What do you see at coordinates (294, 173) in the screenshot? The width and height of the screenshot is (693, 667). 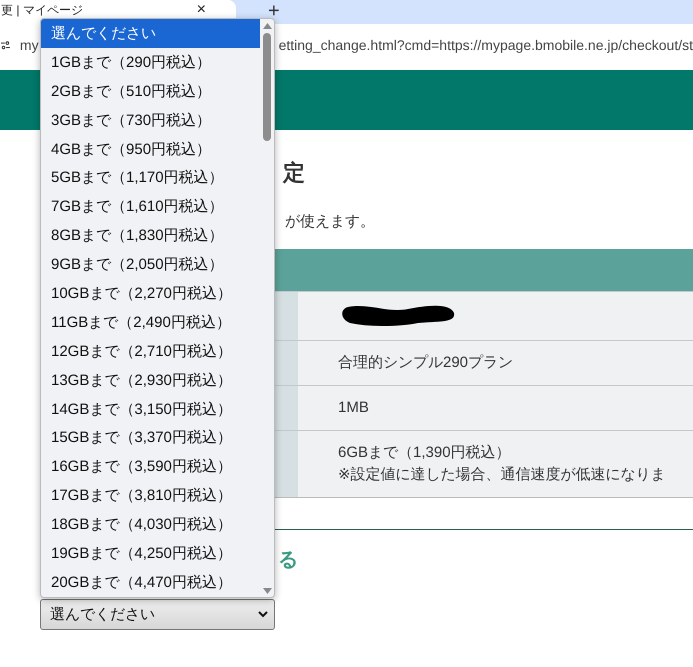 I see `page-heading: 定` at bounding box center [294, 173].